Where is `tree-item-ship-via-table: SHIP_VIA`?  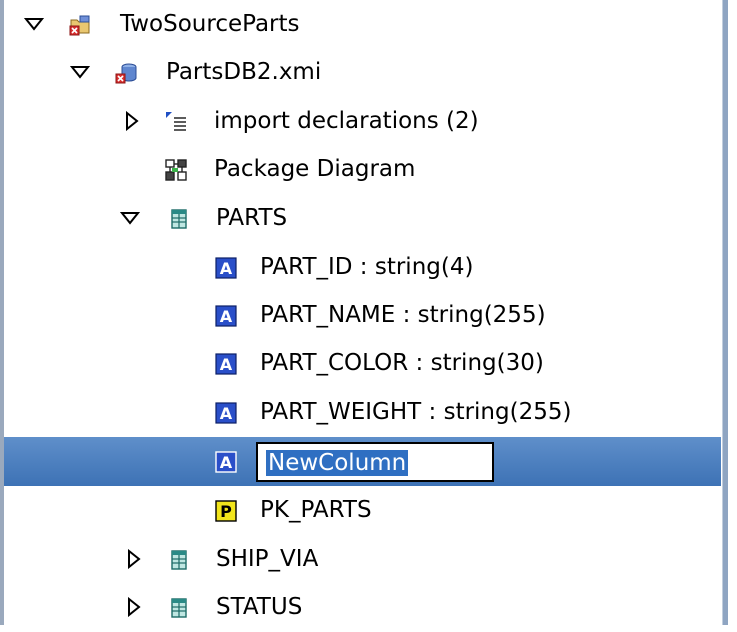
tree-item-ship-via-table: SHIP_VIA is located at coordinates (362, 559).